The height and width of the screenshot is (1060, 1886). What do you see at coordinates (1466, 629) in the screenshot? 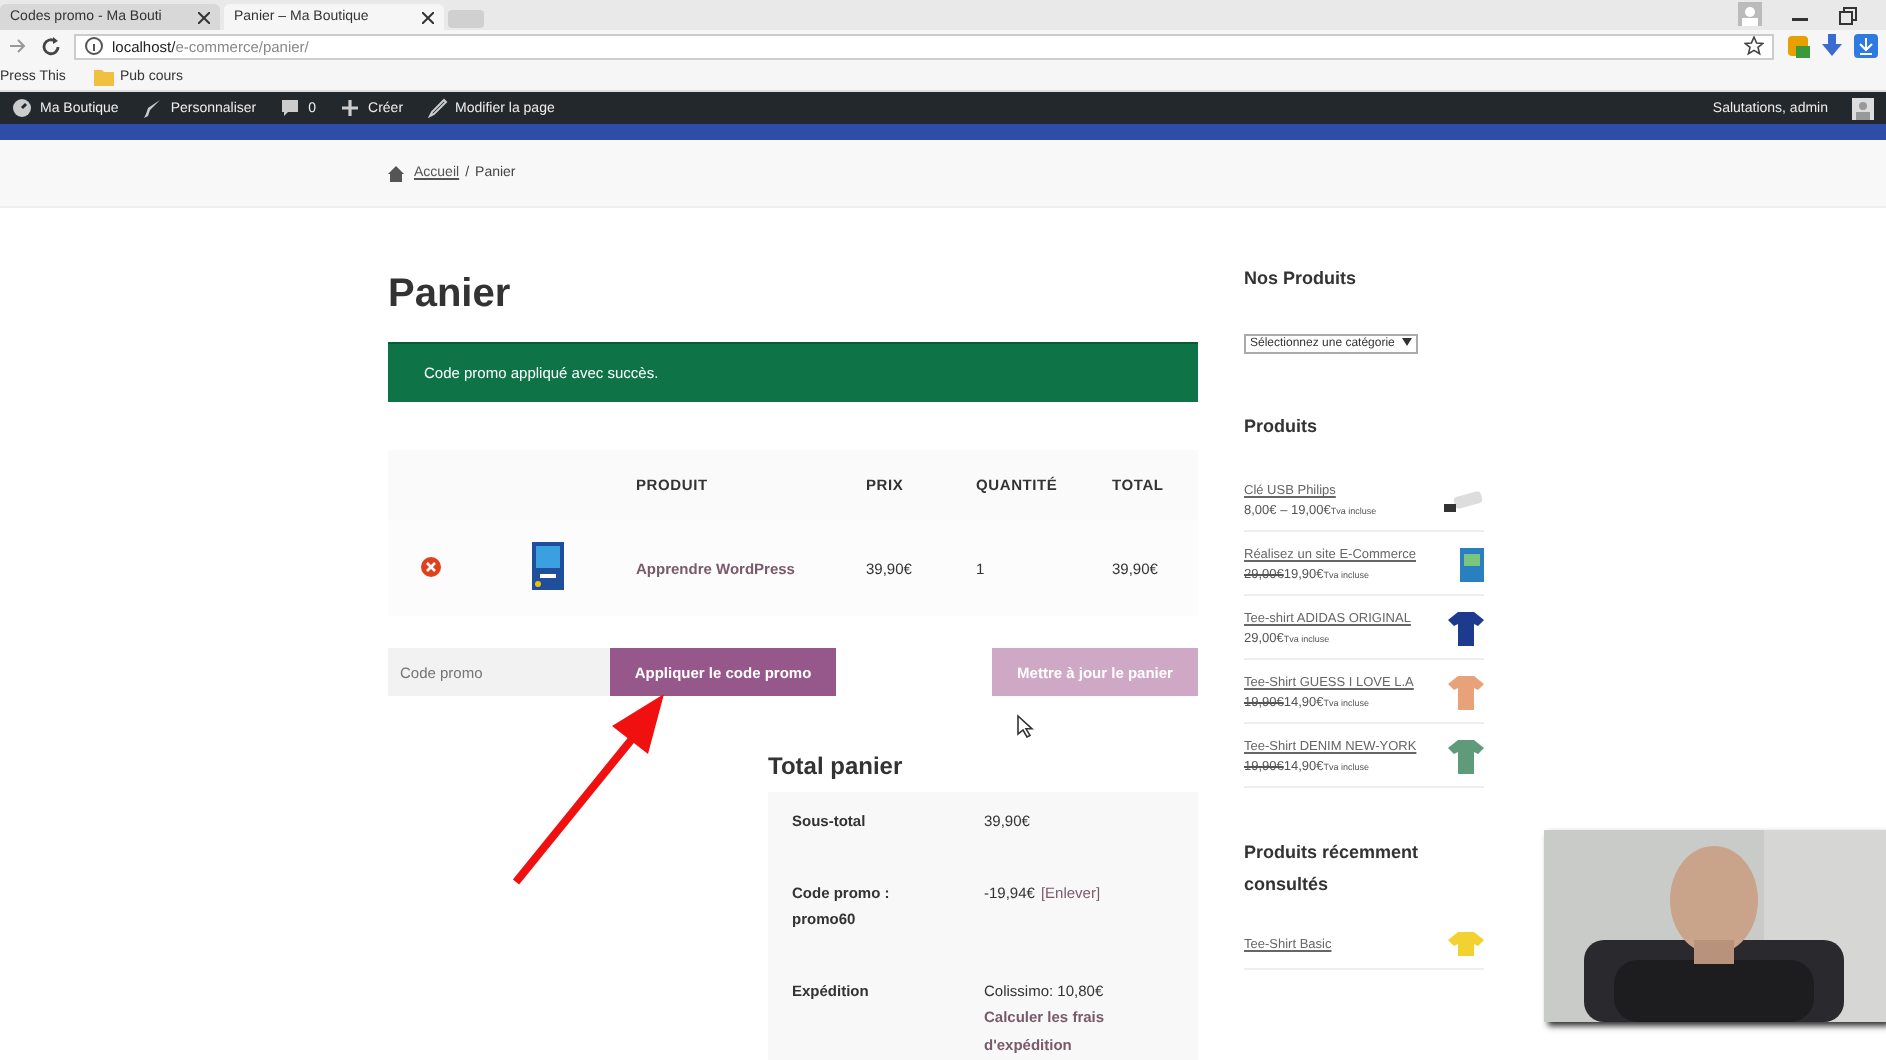
I see `tshirt-icon` at bounding box center [1466, 629].